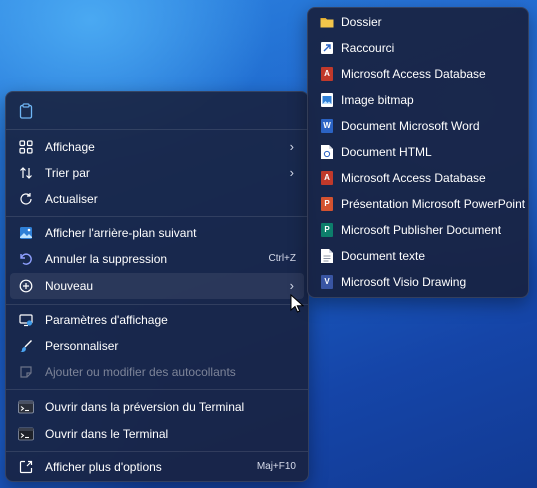  I want to click on html-icon, so click(327, 152).